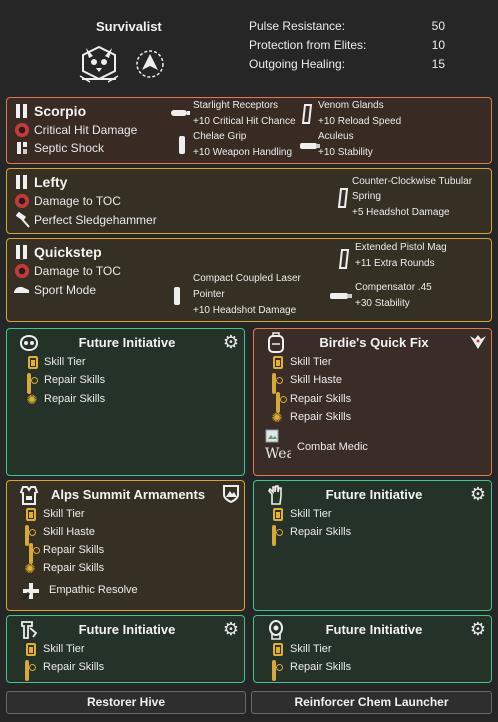  I want to click on holster-icon, so click(29, 630).